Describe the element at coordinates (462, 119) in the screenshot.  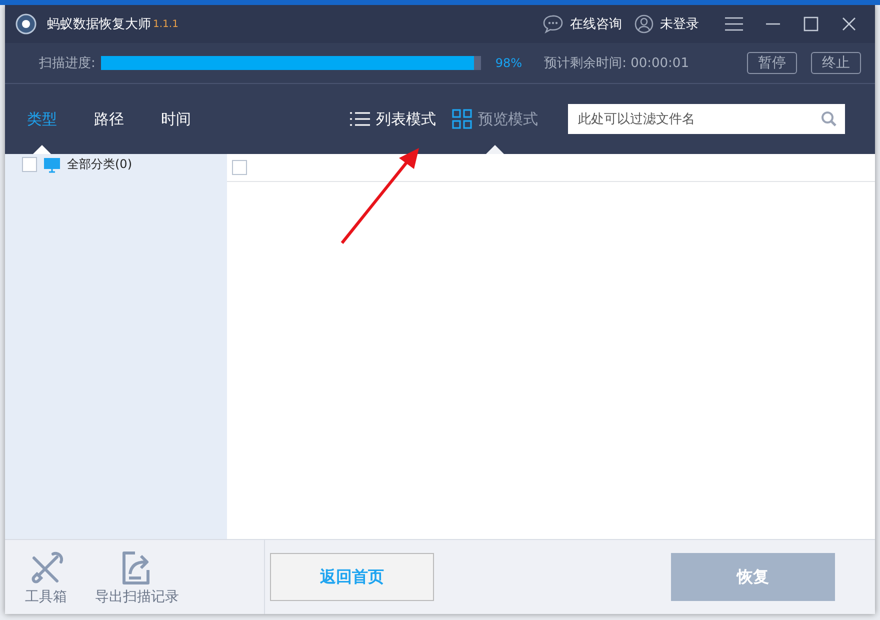
I see `grid-icon` at that location.